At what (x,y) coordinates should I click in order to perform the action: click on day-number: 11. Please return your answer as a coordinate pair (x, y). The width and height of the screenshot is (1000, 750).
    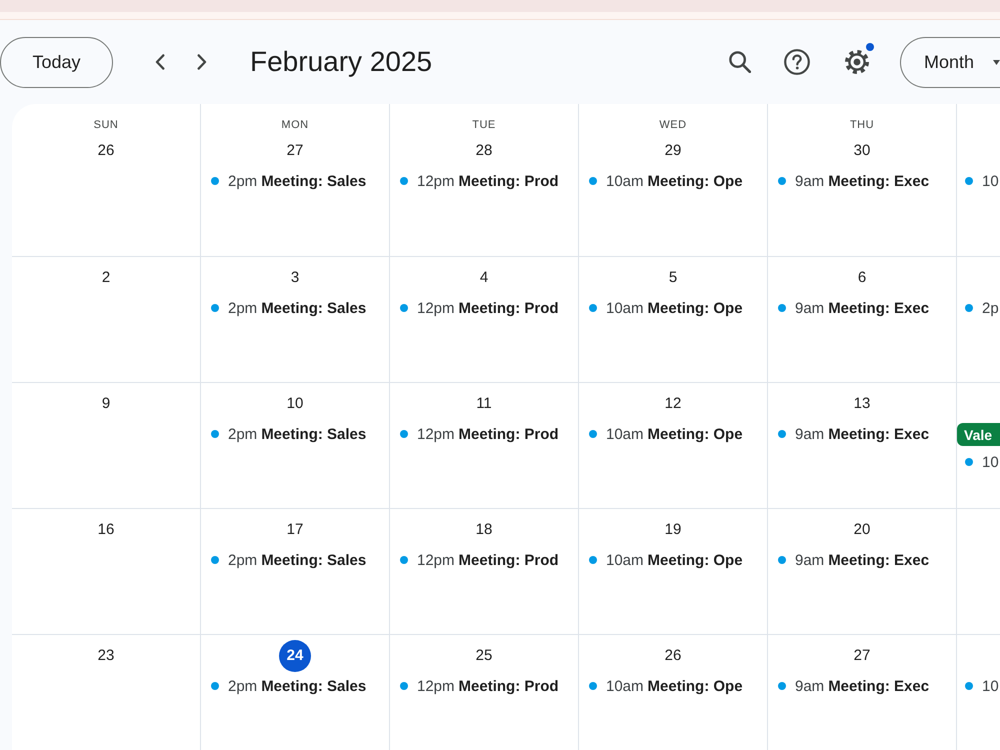
    Looking at the image, I should click on (484, 404).